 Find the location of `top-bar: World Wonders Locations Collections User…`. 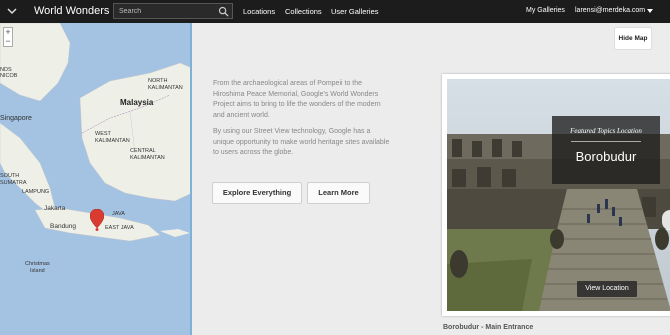

top-bar: World Wonders Locations Collections User… is located at coordinates (335, 11).